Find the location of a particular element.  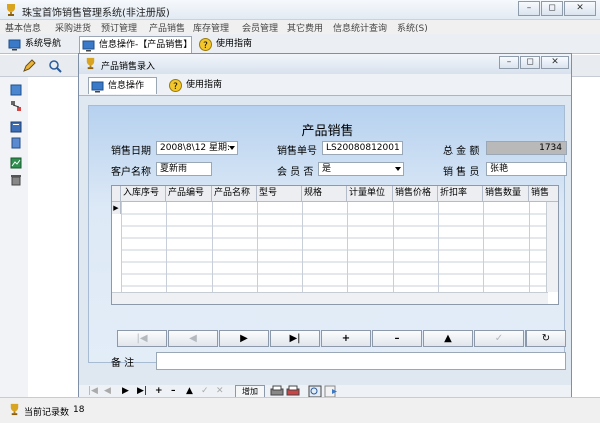

menu-inventory: 库存管理 is located at coordinates (211, 27).